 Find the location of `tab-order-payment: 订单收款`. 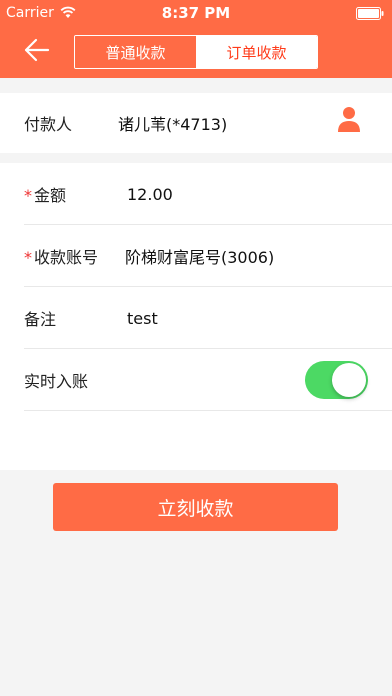

tab-order-payment: 订单收款 is located at coordinates (256, 52).